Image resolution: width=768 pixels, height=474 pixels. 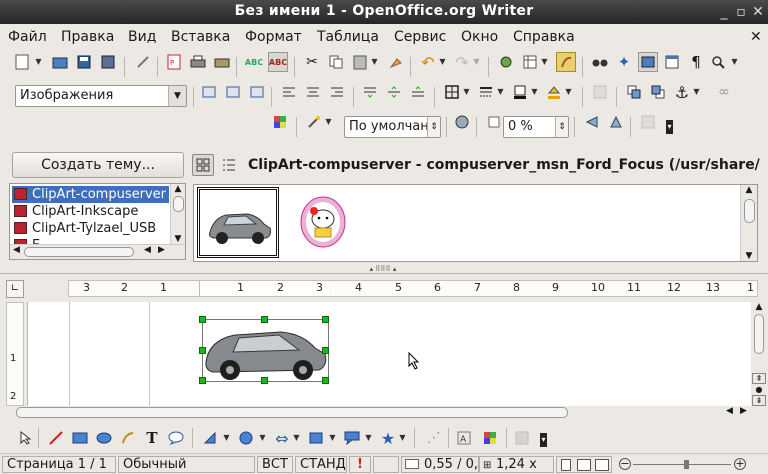 I want to click on open-icon, so click(x=60, y=62).